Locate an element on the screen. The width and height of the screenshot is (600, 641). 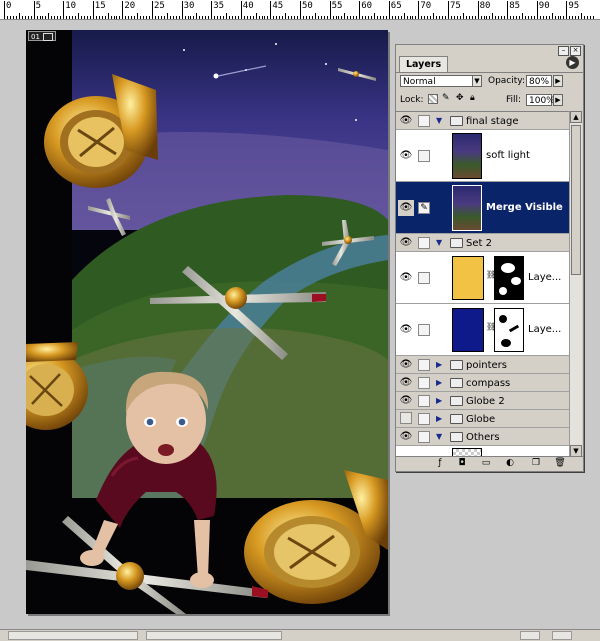
ruler-label: 70 is located at coordinates (426, 6).